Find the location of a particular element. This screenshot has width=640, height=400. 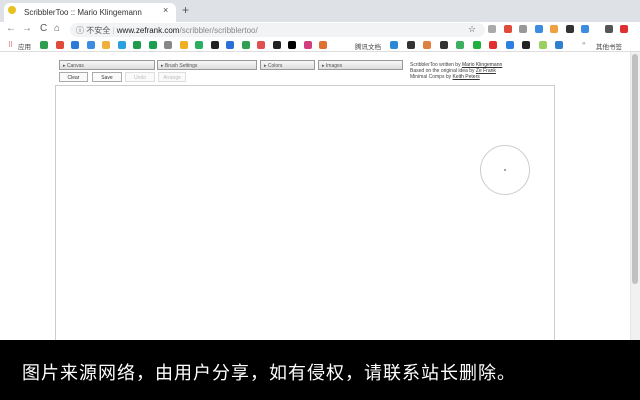

panel-label: Brush Settings is located at coordinates (181, 66).